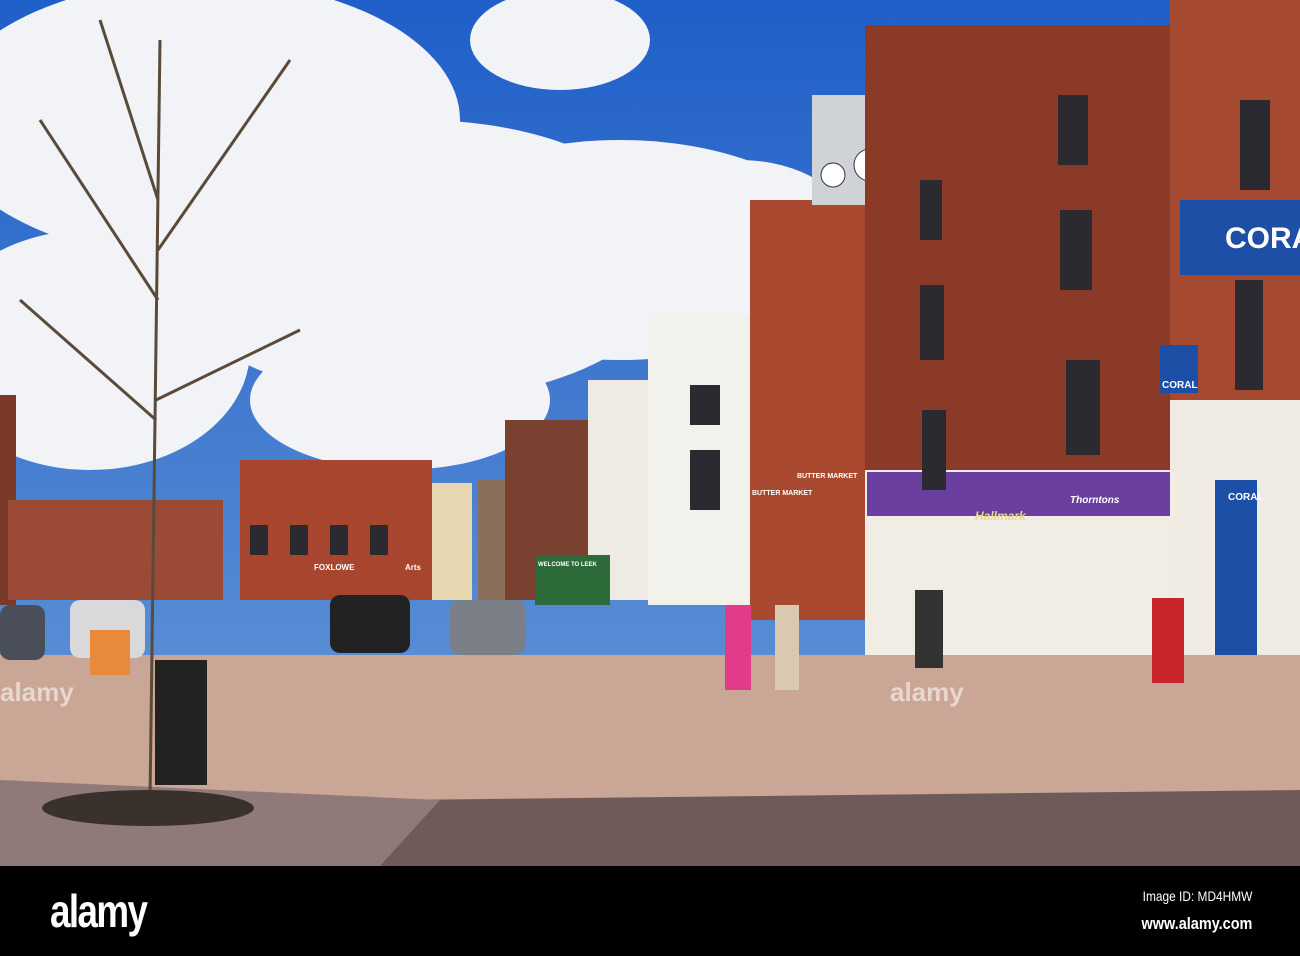 The image size is (1300, 956). I want to click on foxlowe-text: FOXLOWE, so click(334, 567).